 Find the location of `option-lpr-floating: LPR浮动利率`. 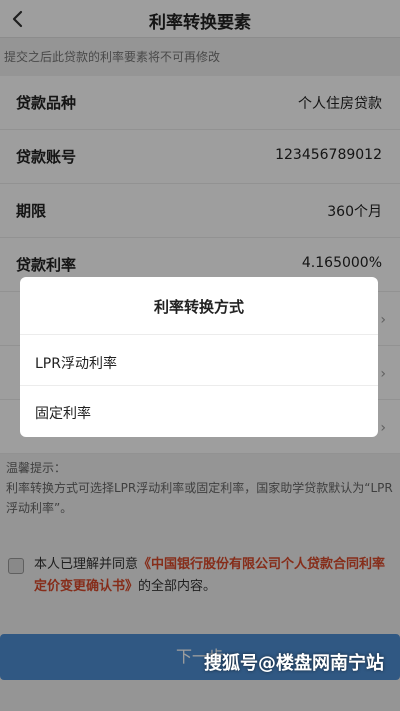

option-lpr-floating: LPR浮动利率 is located at coordinates (76, 363).